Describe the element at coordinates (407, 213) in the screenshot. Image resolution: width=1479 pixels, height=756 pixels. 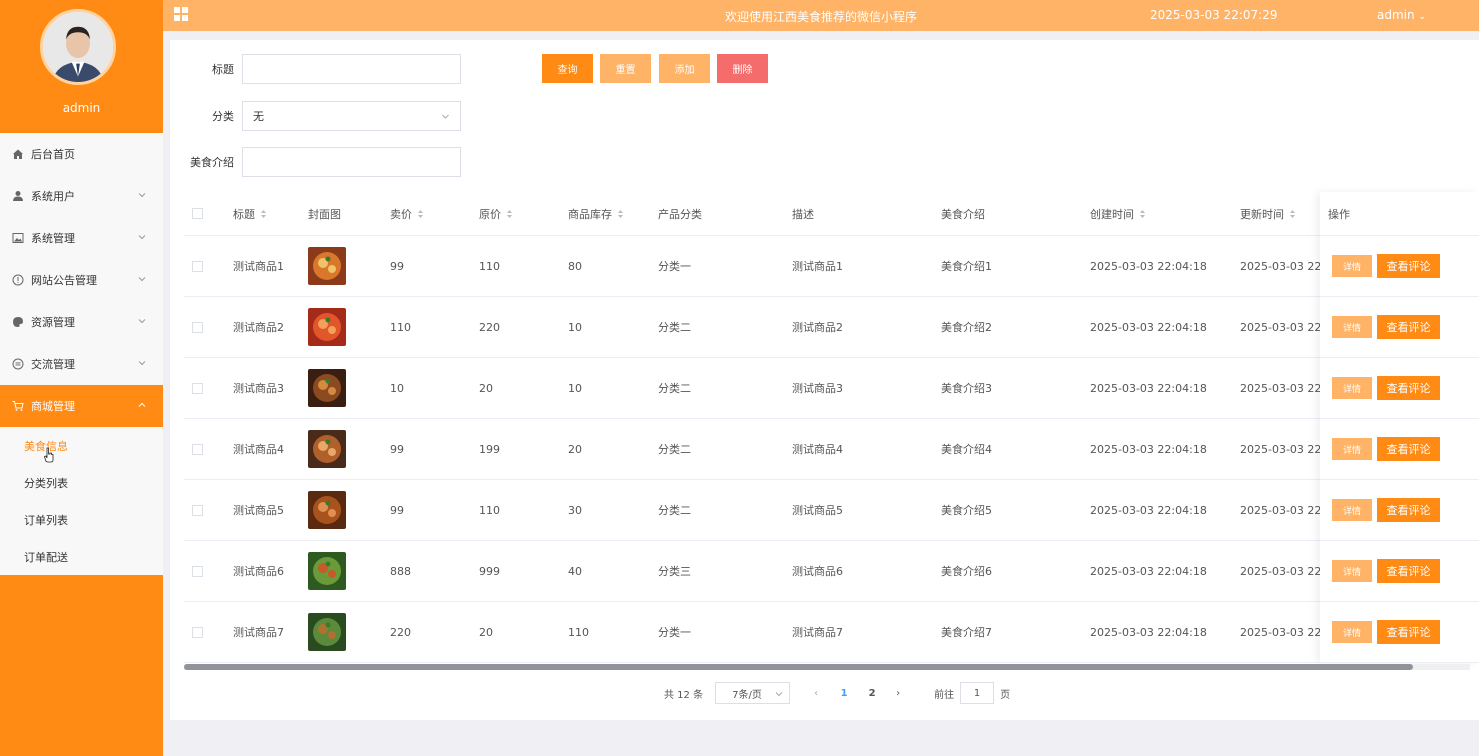
I see `header-price: 卖价` at that location.